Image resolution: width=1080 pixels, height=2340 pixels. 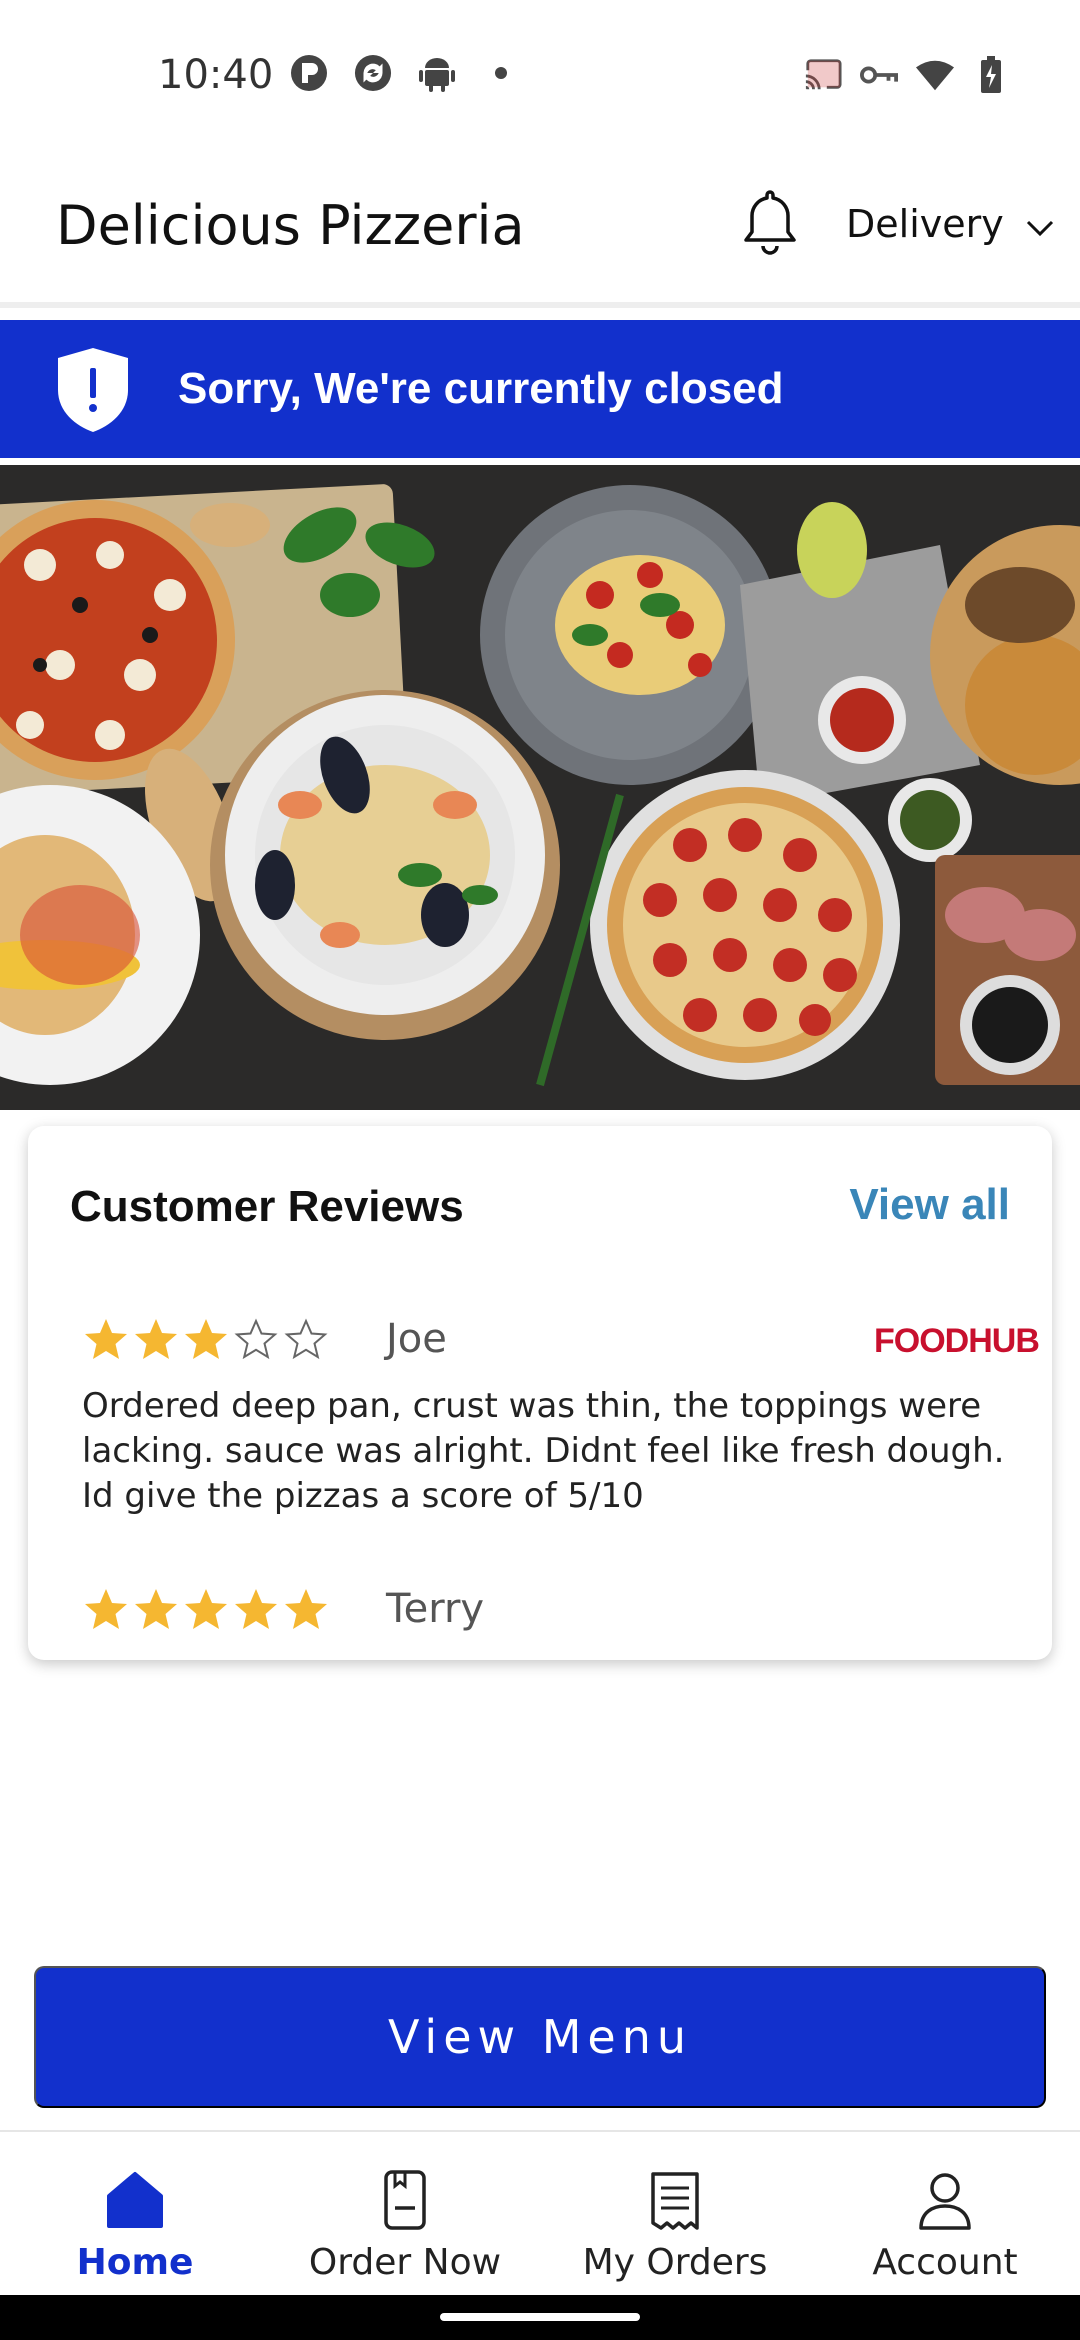 What do you see at coordinates (93, 390) in the screenshot?
I see `shield-alert-icon` at bounding box center [93, 390].